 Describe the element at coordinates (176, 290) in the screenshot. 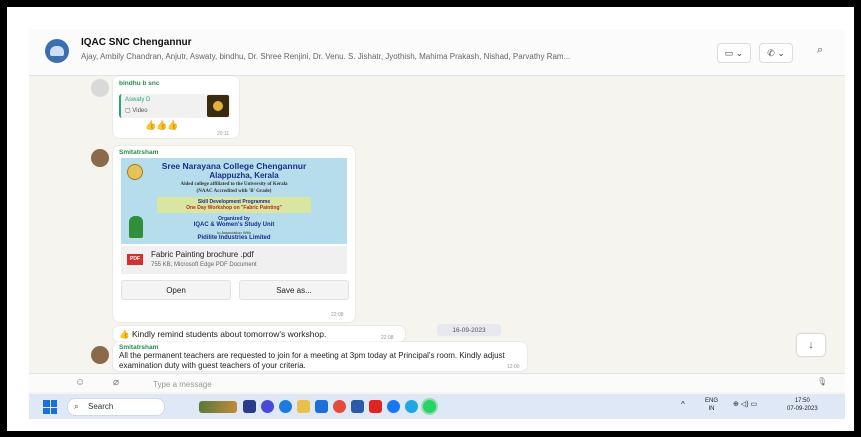

I see `open-button: Open` at that location.